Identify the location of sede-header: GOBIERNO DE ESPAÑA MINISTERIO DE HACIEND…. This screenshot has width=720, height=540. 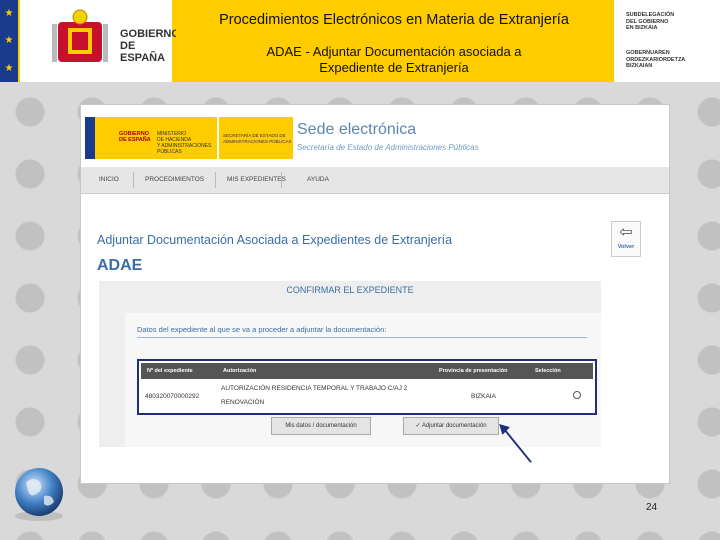
(375, 136).